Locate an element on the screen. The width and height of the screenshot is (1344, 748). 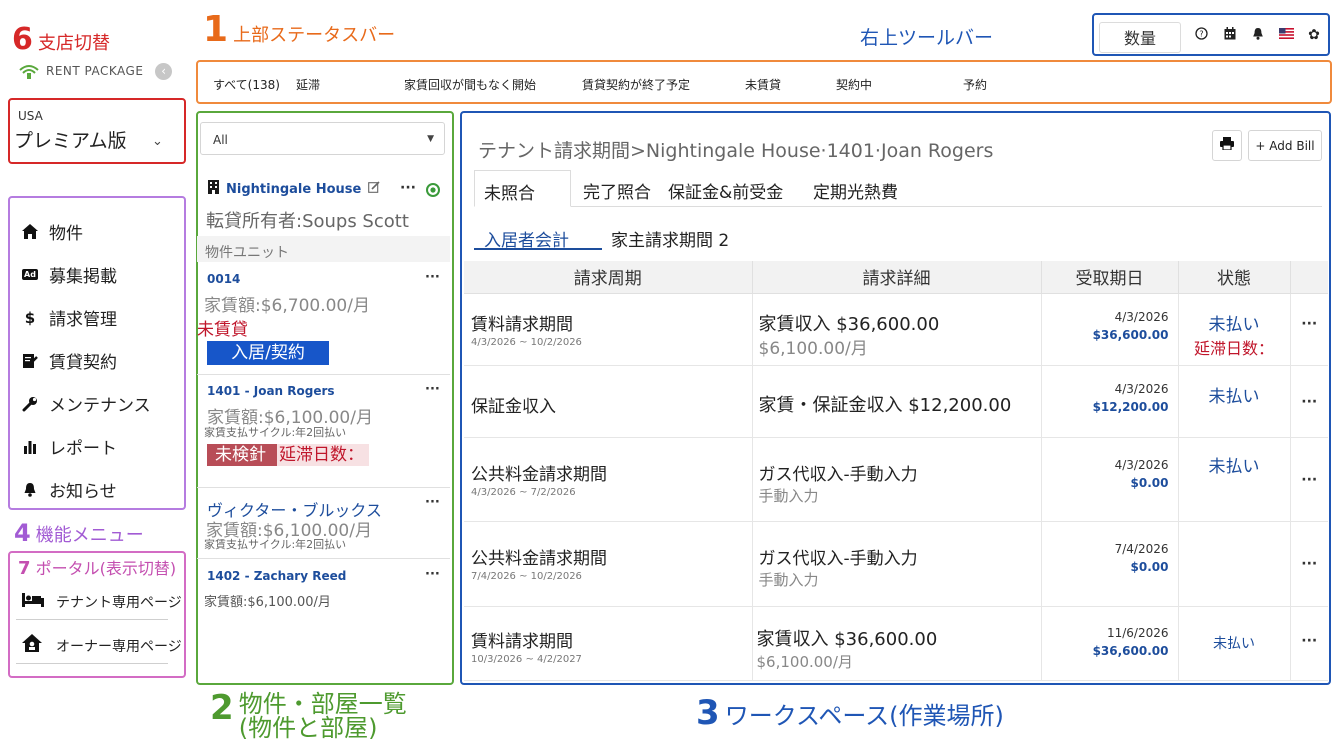
printer-icon is located at coordinates (1227, 145).